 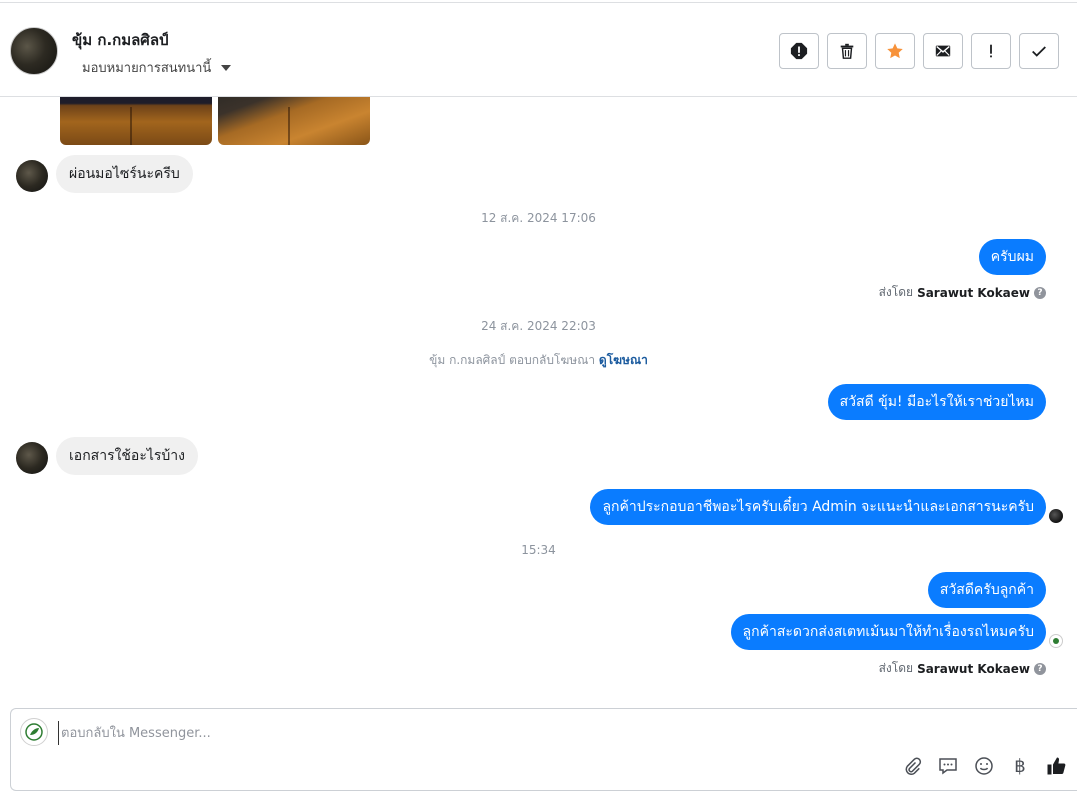 I want to click on trash-icon, so click(x=847, y=51).